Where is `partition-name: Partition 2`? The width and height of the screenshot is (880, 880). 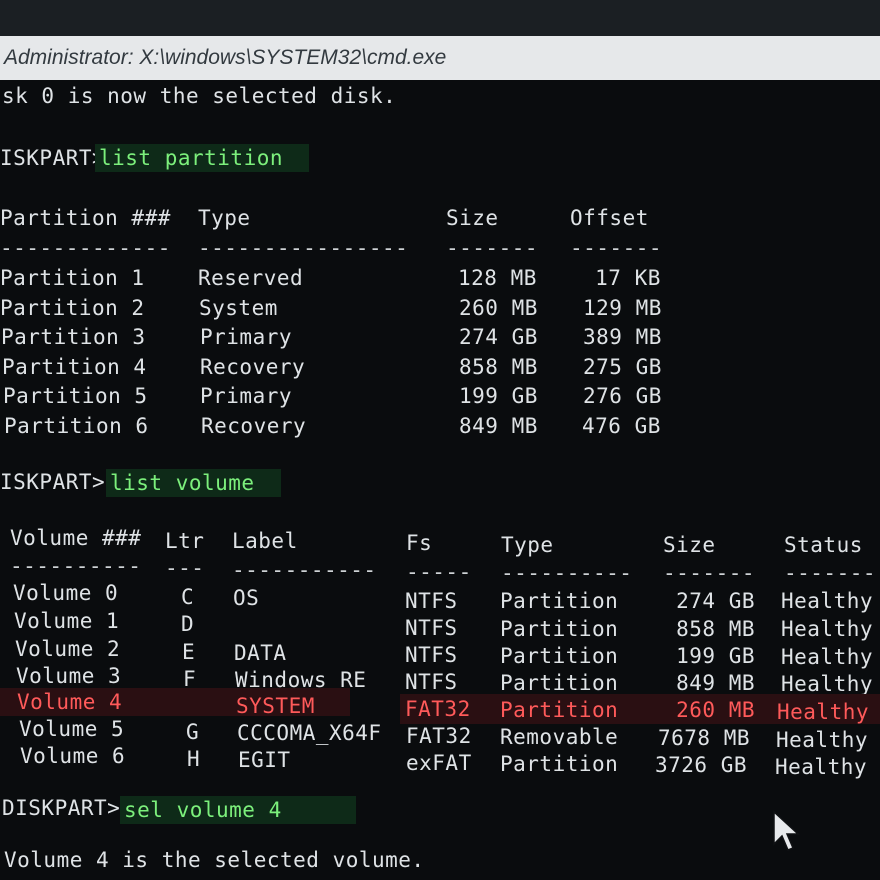 partition-name: Partition 2 is located at coordinates (72, 308).